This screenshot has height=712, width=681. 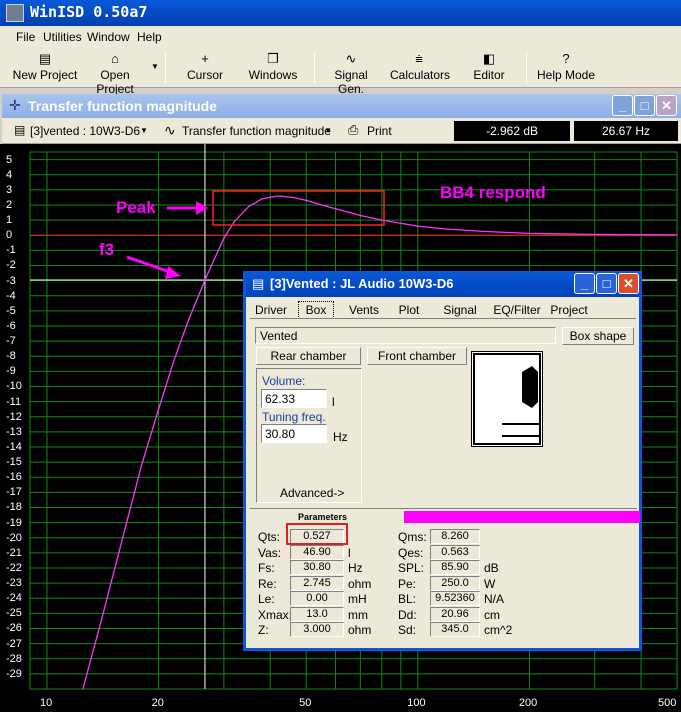 I want to click on x-tick-label: 20, so click(x=157, y=703).